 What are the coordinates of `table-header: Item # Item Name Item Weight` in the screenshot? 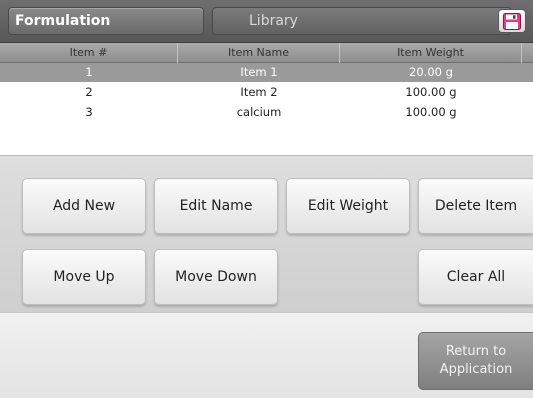 It's located at (266, 53).